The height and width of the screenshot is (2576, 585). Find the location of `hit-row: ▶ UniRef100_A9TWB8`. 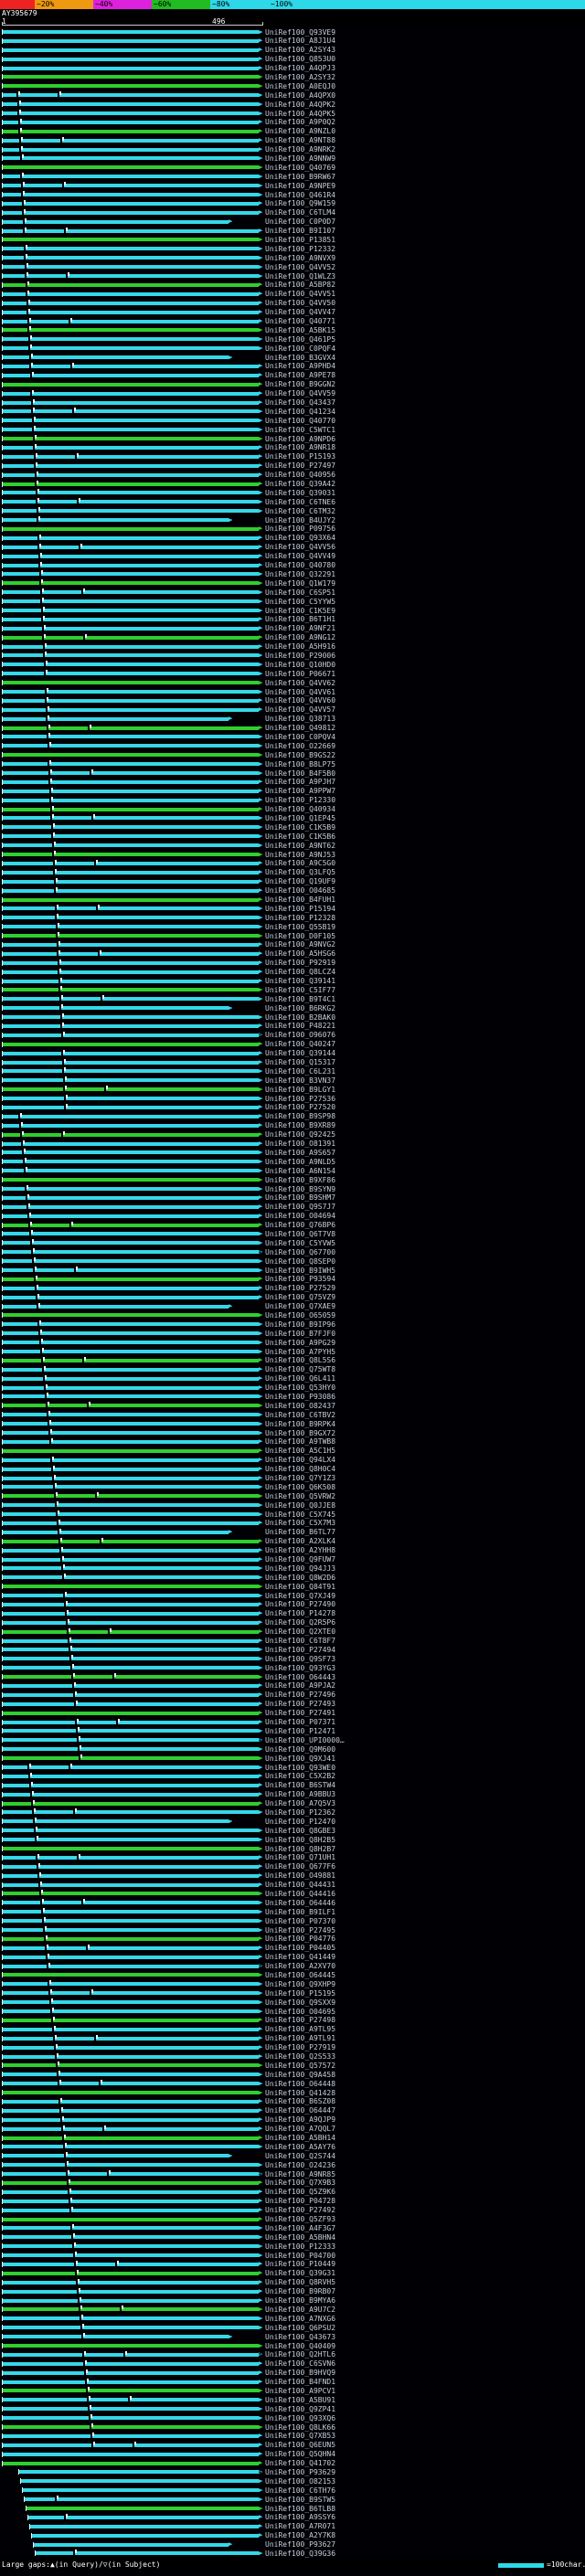

hit-row: ▶ UniRef100_A9TWB8 is located at coordinates (293, 1442).